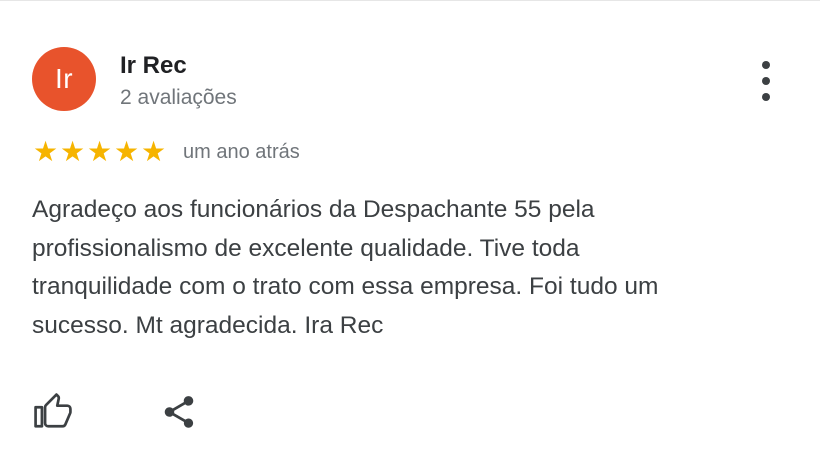 The width and height of the screenshot is (820, 466). What do you see at coordinates (241, 151) in the screenshot?
I see `review-date: um ano atrás` at bounding box center [241, 151].